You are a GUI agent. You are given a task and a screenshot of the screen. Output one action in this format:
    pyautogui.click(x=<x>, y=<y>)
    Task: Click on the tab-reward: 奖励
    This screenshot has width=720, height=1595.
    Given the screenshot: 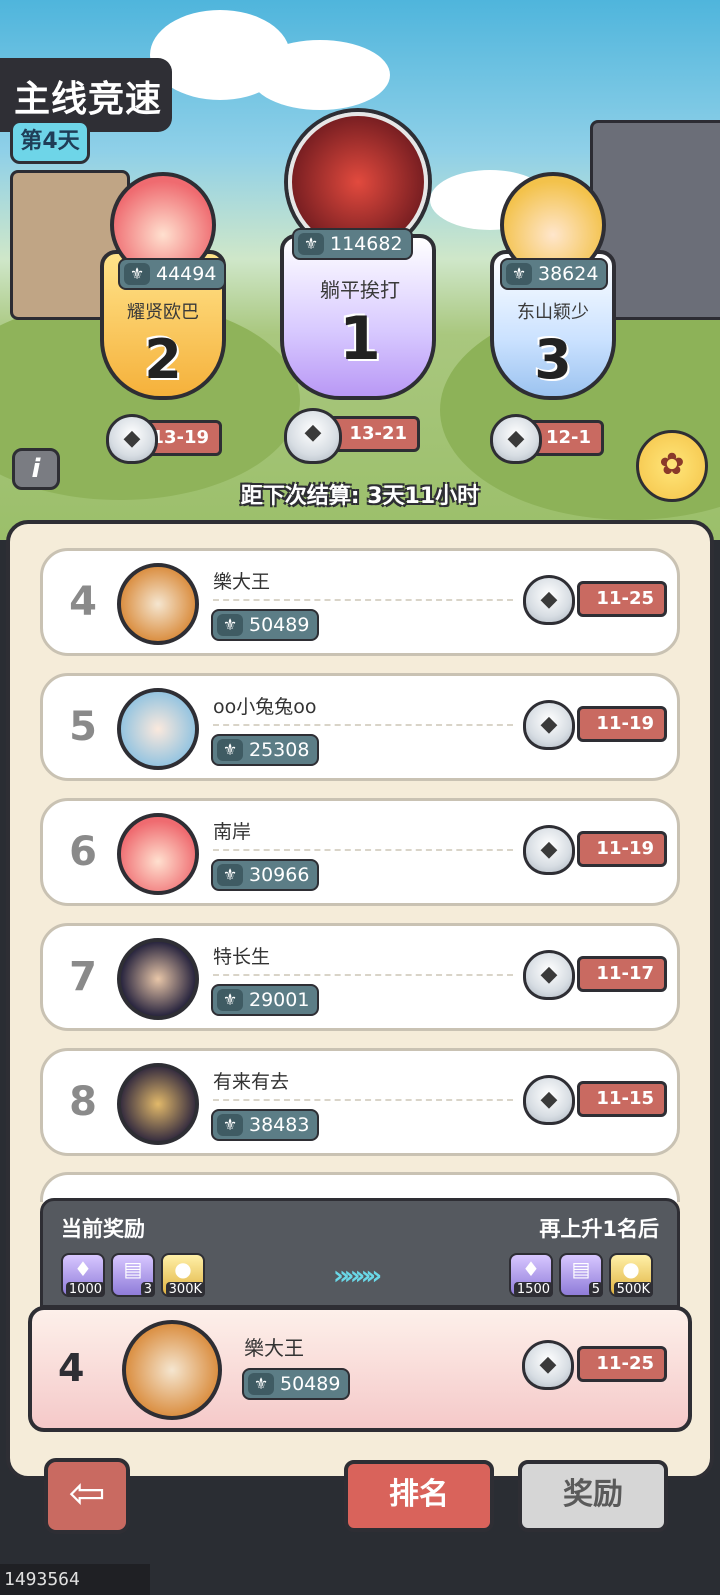 What is the action you would take?
    pyautogui.click(x=593, y=1496)
    